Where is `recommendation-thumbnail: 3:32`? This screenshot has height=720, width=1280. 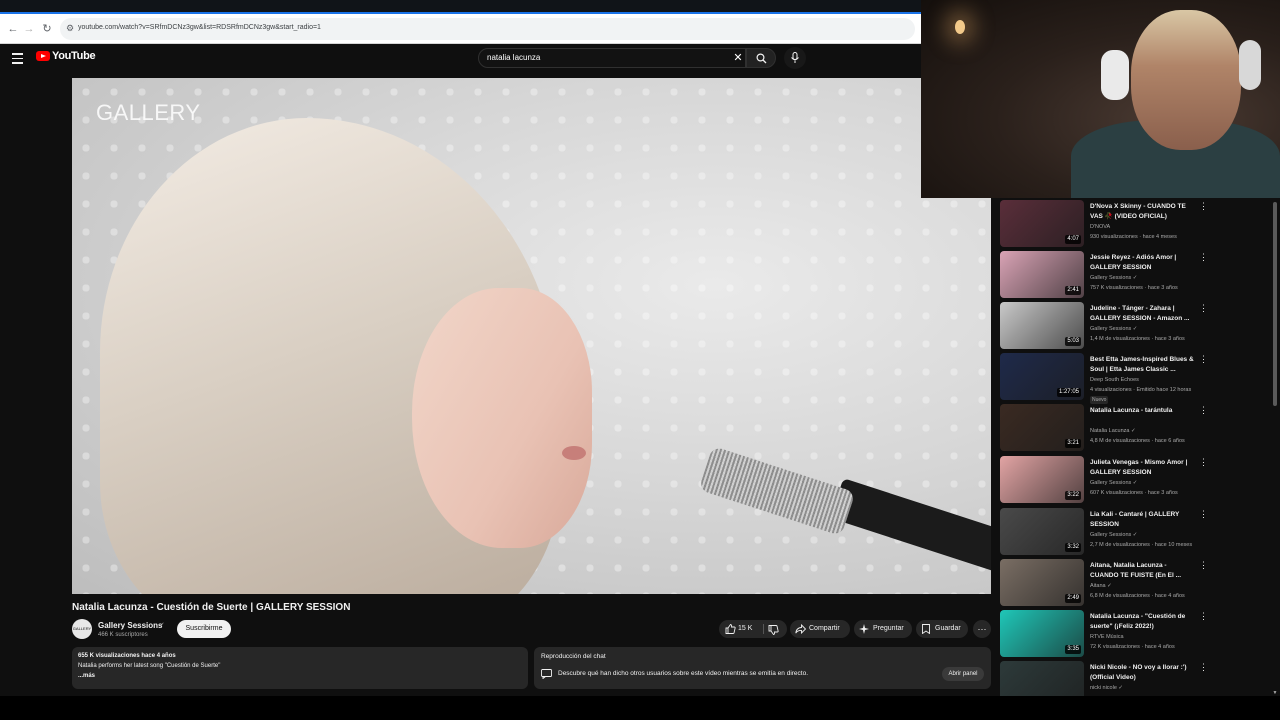 recommendation-thumbnail: 3:32 is located at coordinates (1042, 531).